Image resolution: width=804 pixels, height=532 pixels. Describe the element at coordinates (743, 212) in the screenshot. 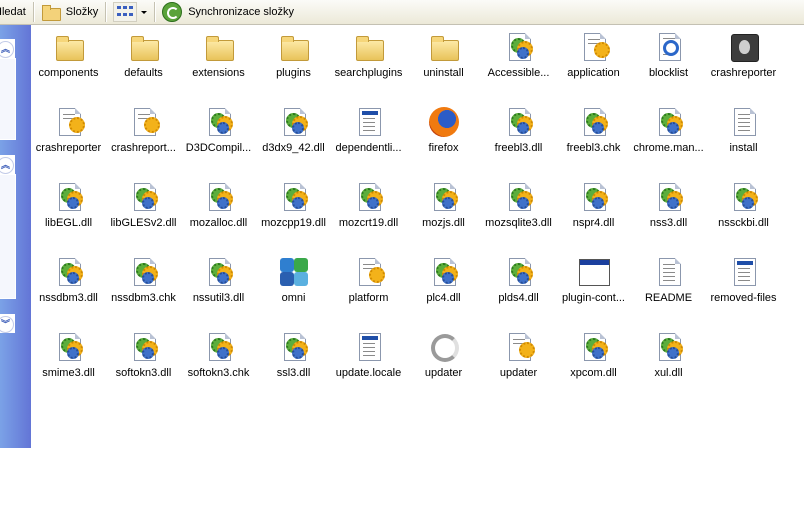

I see `file-item: nssckbi.dll` at that location.